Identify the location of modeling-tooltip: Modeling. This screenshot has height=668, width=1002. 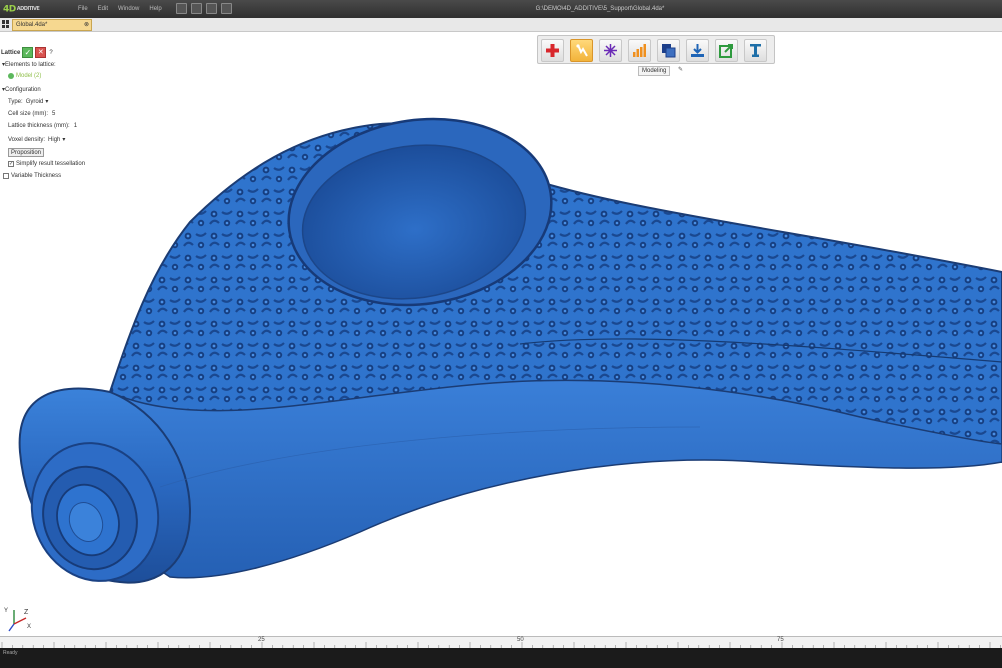
(654, 71).